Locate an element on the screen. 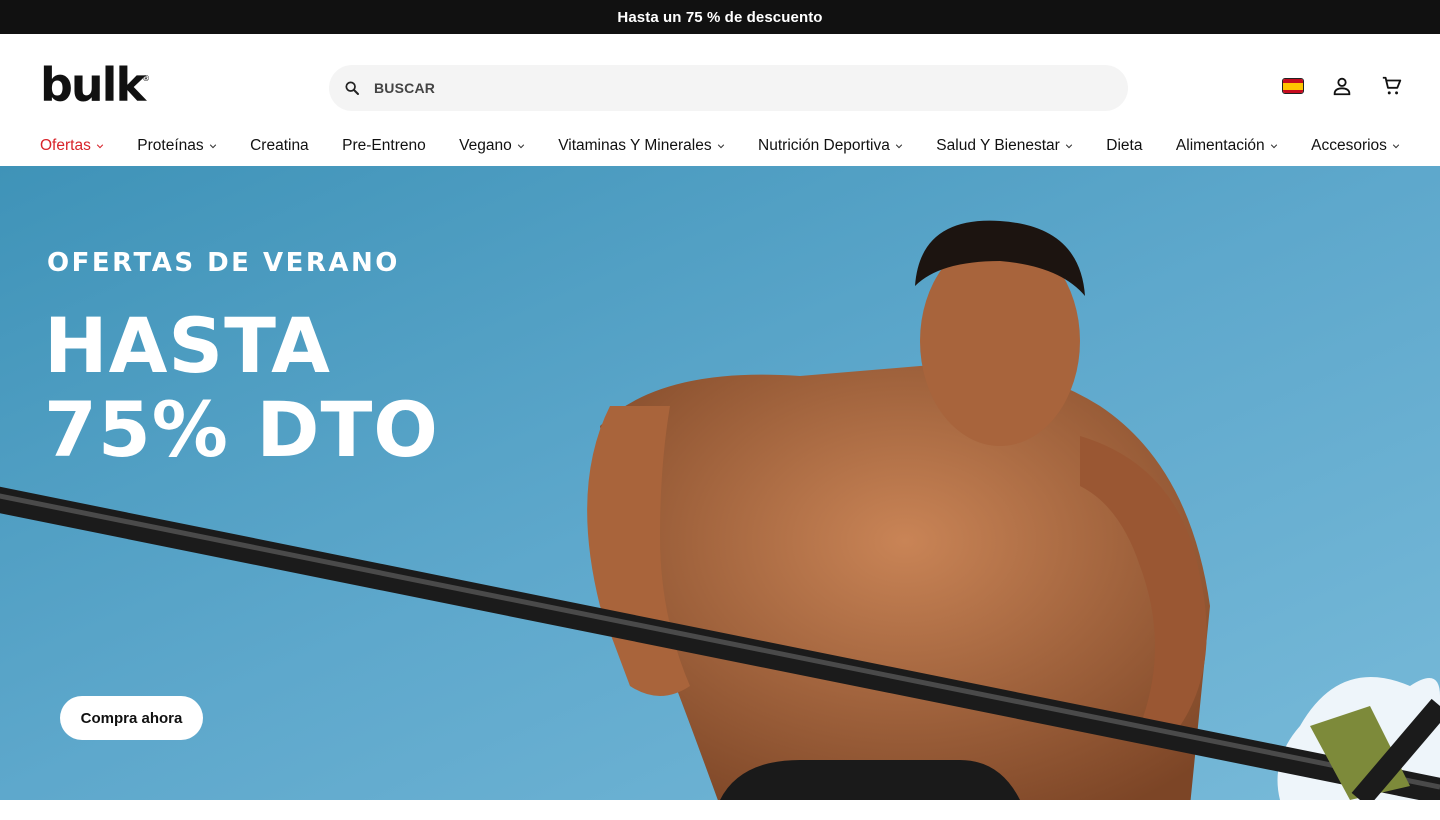 The height and width of the screenshot is (820, 1440). logo-text: bulk is located at coordinates (93, 85).